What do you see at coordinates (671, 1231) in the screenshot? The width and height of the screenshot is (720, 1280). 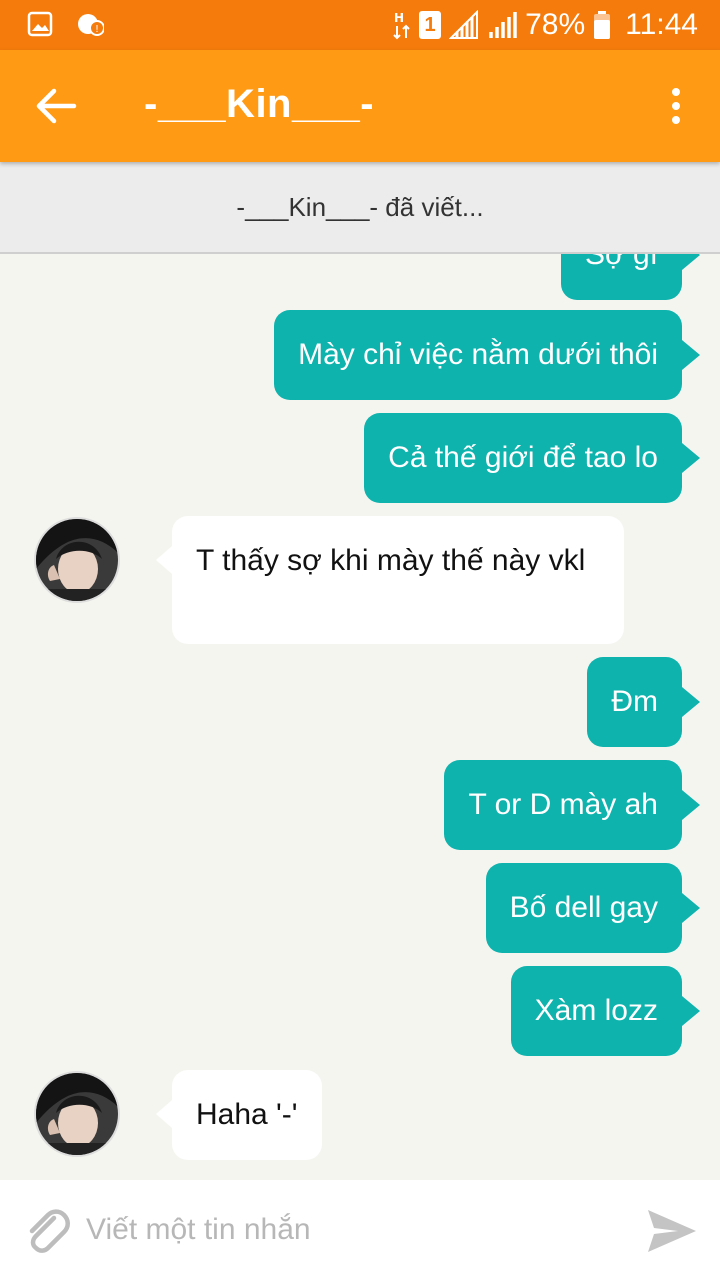 I see `send-icon` at bounding box center [671, 1231].